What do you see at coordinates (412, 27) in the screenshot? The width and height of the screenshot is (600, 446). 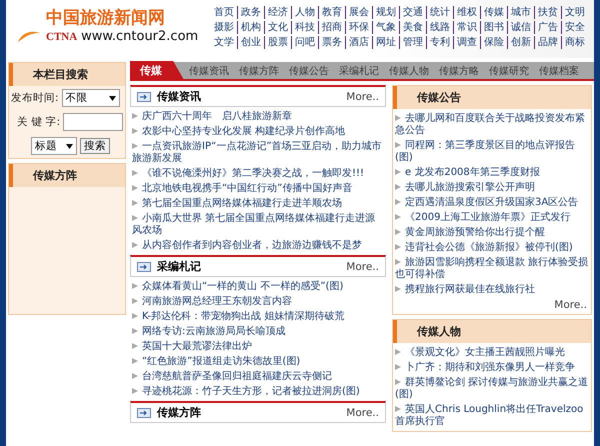 I see `nav-link: 美食` at bounding box center [412, 27].